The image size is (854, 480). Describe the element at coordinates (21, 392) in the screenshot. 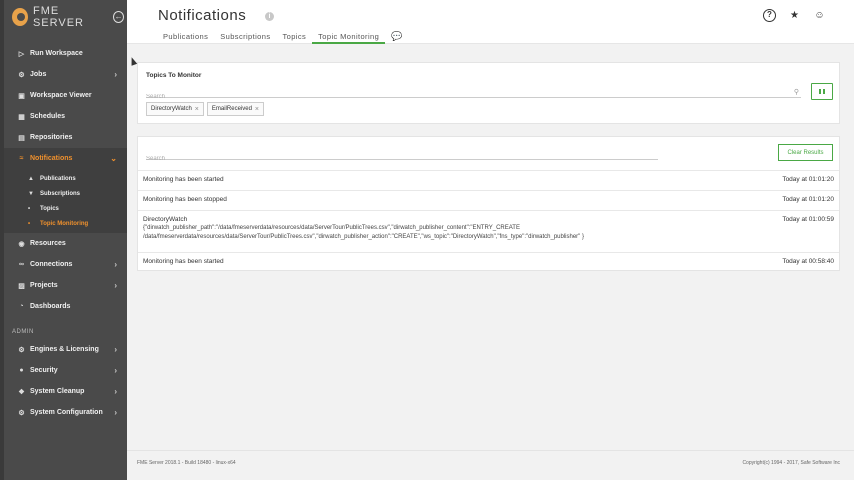

I see `broom-icon: ❖` at that location.